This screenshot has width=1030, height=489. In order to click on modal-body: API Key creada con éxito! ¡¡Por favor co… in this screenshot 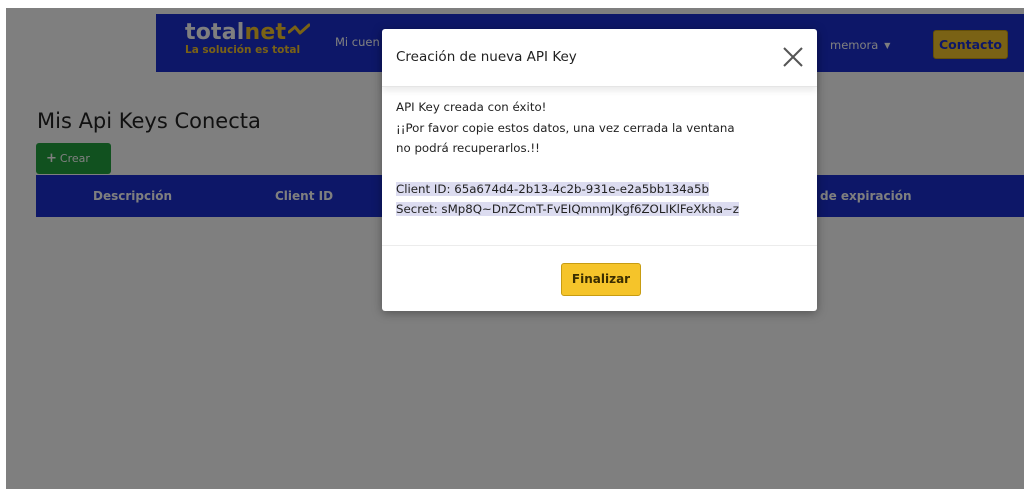, I will do `click(601, 158)`.